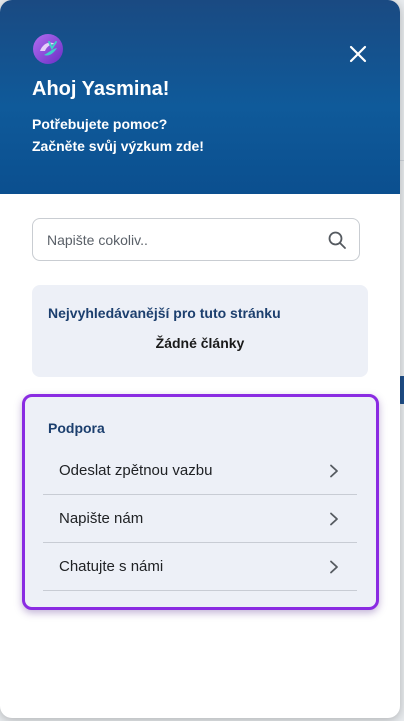  What do you see at coordinates (101, 89) in the screenshot?
I see `greeting-title: Ahoj Yasmina!` at bounding box center [101, 89].